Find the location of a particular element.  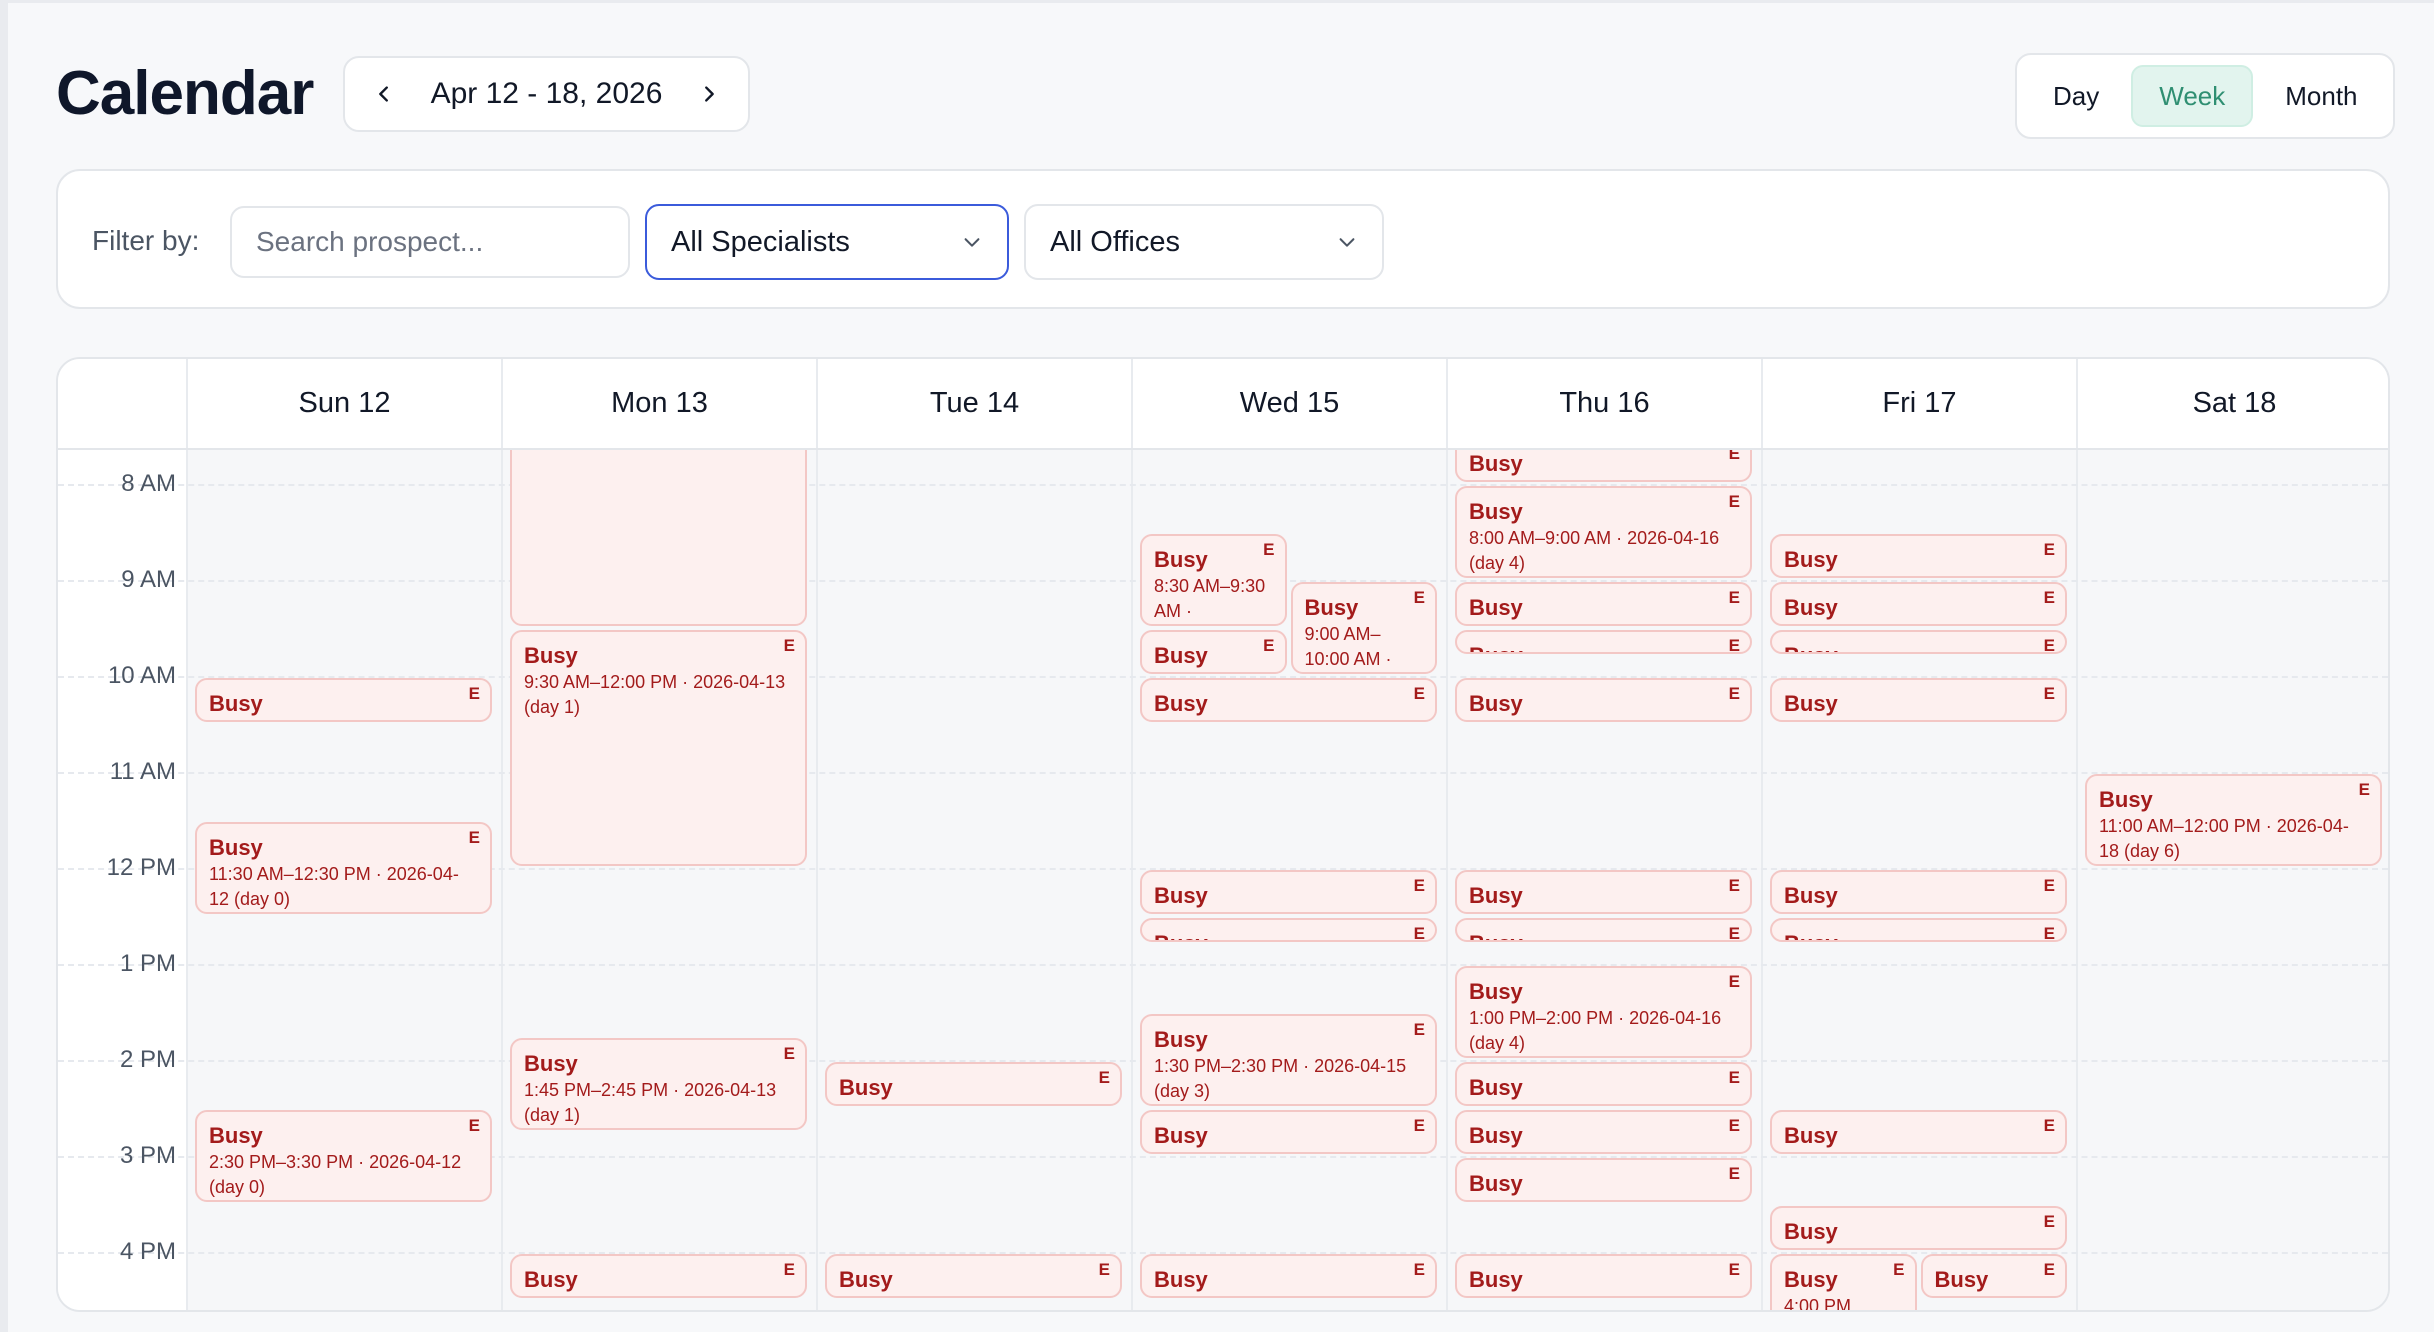

day-header: Fri 17 is located at coordinates (1918, 403).